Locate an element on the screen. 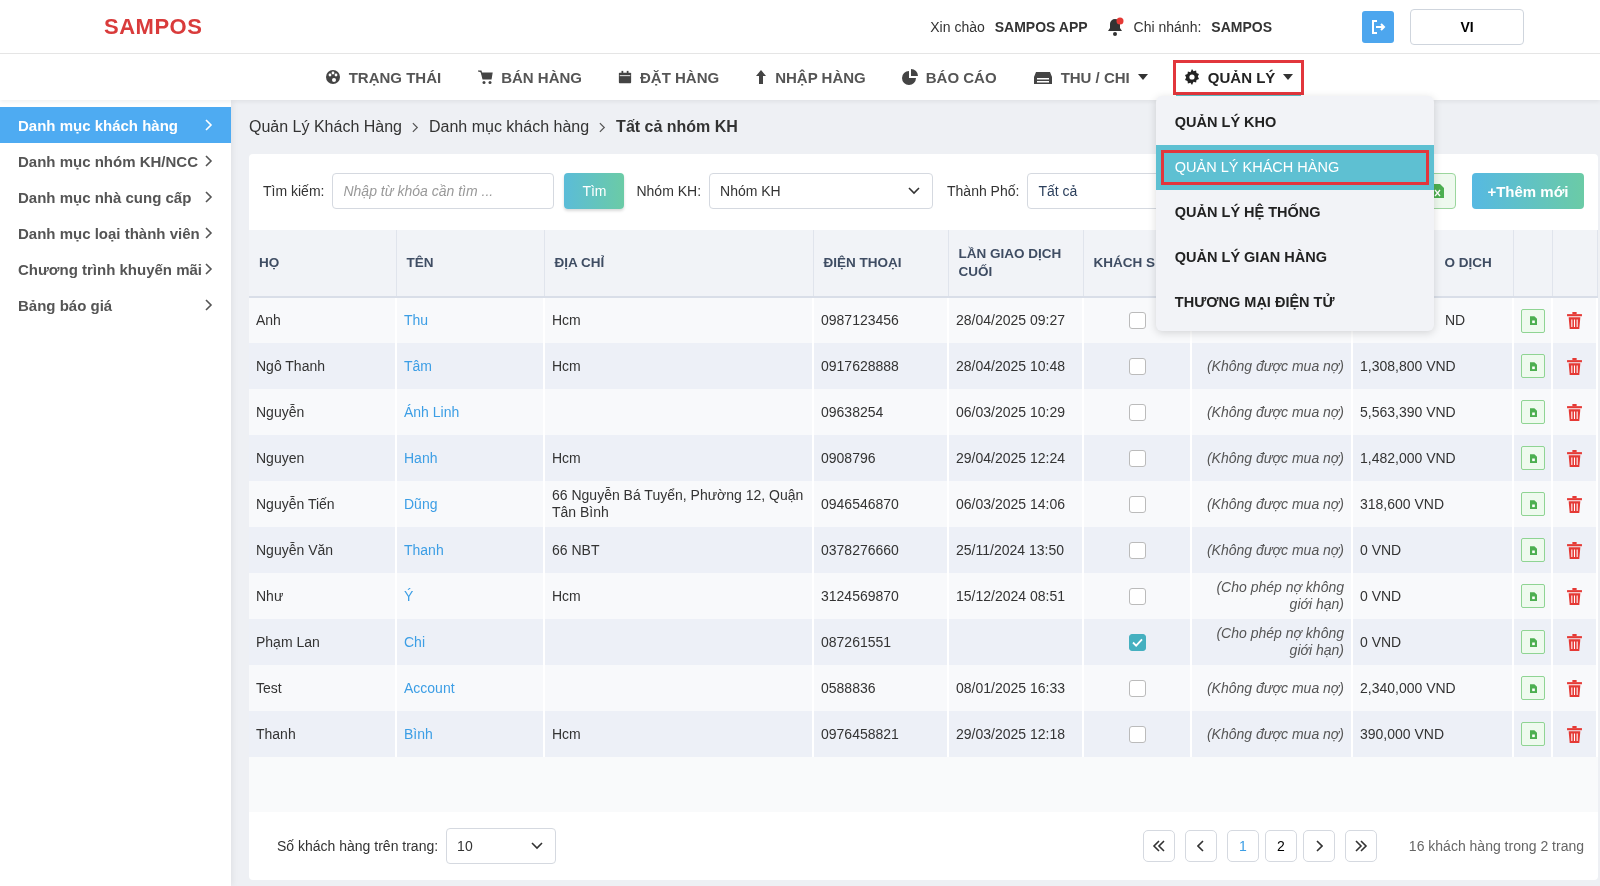 This screenshot has height=886, width=1600. last-name-cell: Nguyen is located at coordinates (280, 457).